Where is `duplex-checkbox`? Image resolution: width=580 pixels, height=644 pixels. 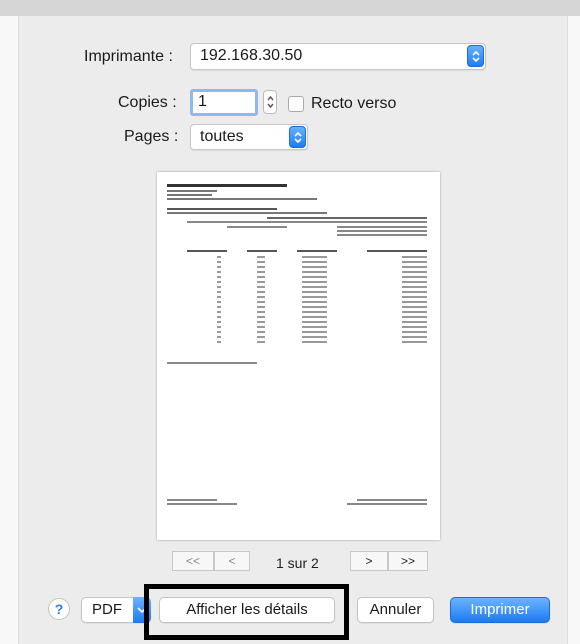 duplex-checkbox is located at coordinates (296, 104).